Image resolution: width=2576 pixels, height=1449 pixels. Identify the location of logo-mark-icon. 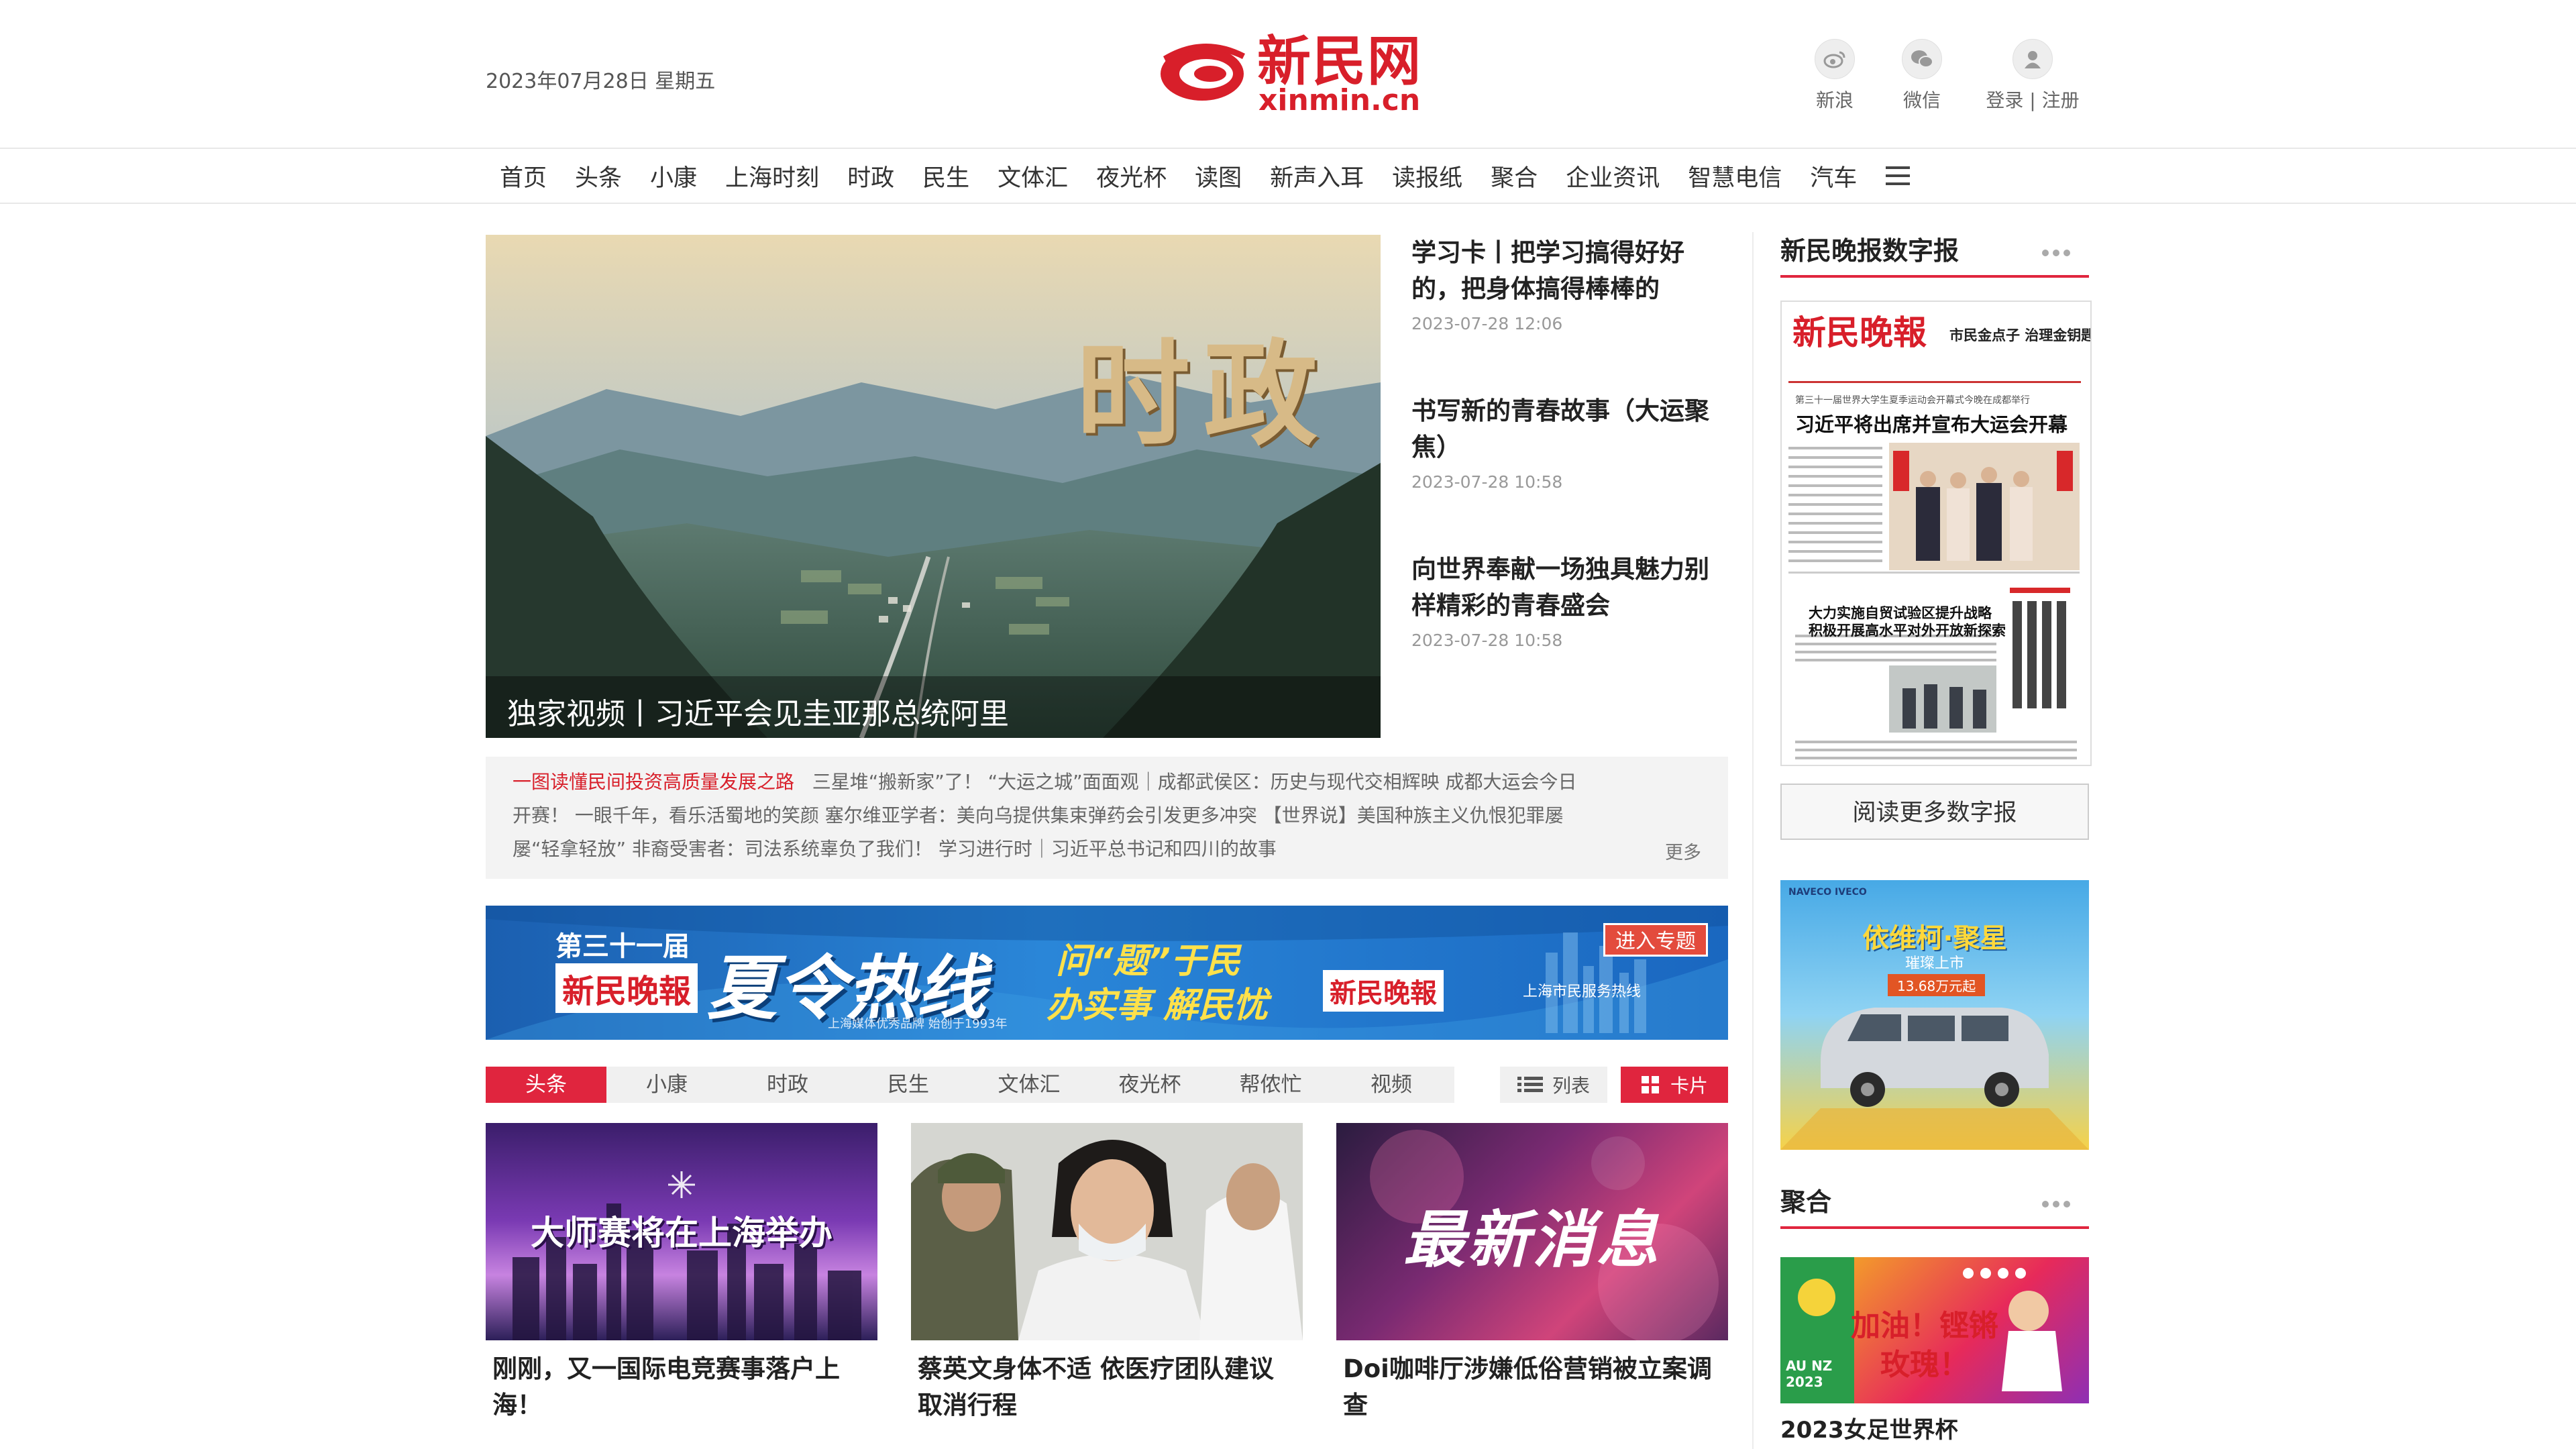
(1203, 72).